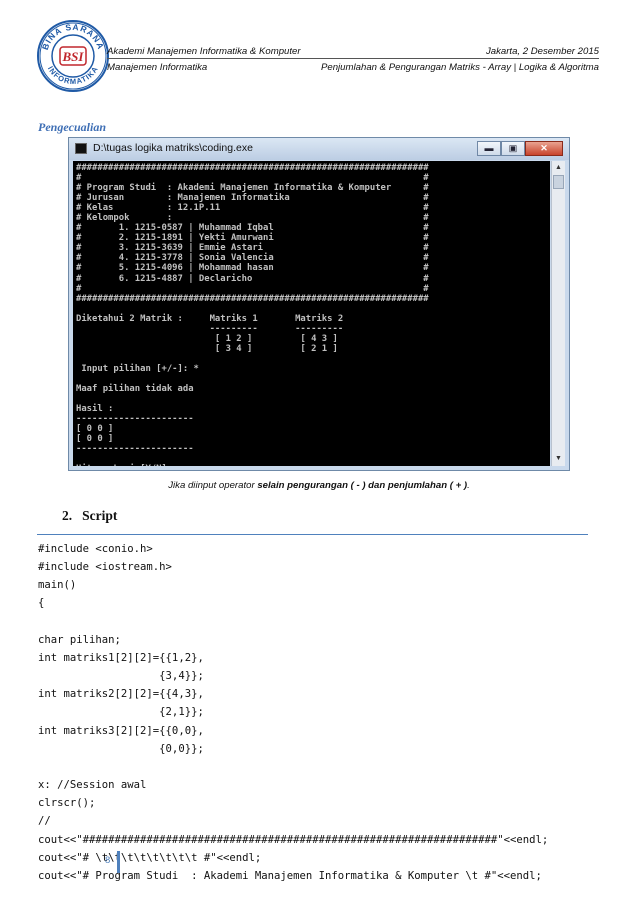  What do you see at coordinates (513, 148) in the screenshot?
I see `maximize-button: ▣` at bounding box center [513, 148].